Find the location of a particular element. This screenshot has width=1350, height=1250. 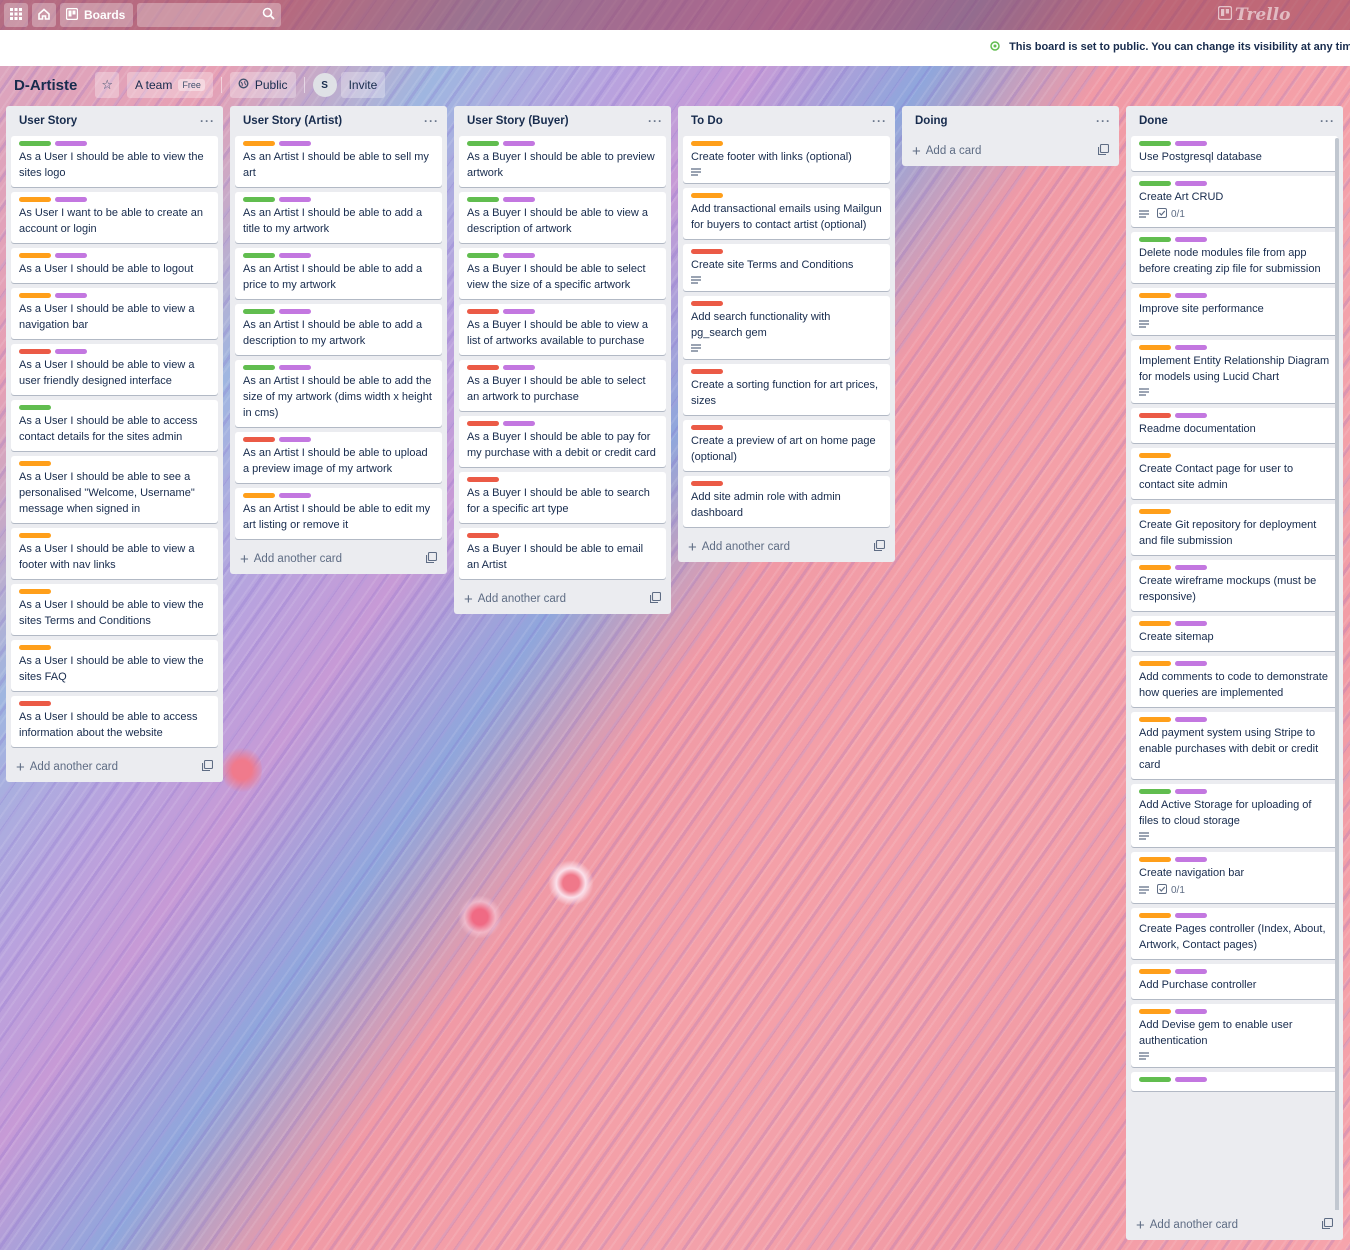

globe-icon is located at coordinates (243, 85).